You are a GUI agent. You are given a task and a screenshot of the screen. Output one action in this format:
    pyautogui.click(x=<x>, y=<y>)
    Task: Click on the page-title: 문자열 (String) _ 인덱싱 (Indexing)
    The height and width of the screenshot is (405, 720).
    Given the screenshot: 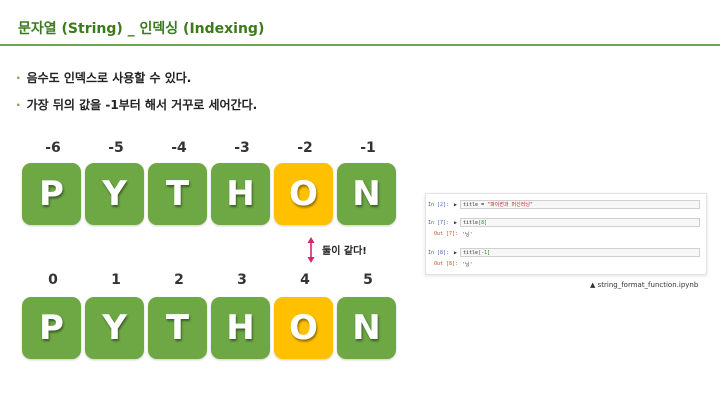 What is the action you would take?
    pyautogui.click(x=141, y=29)
    